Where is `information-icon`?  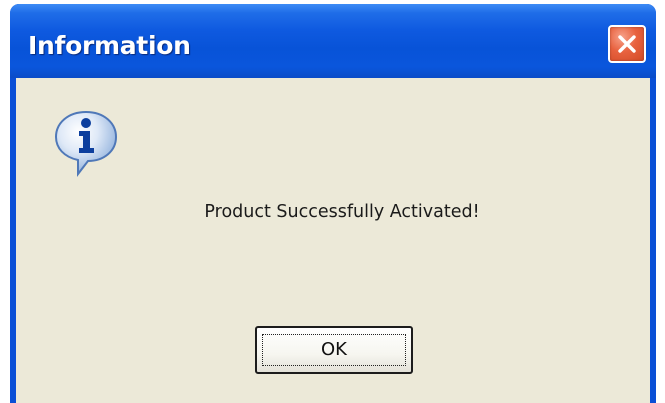
information-icon is located at coordinates (86, 142).